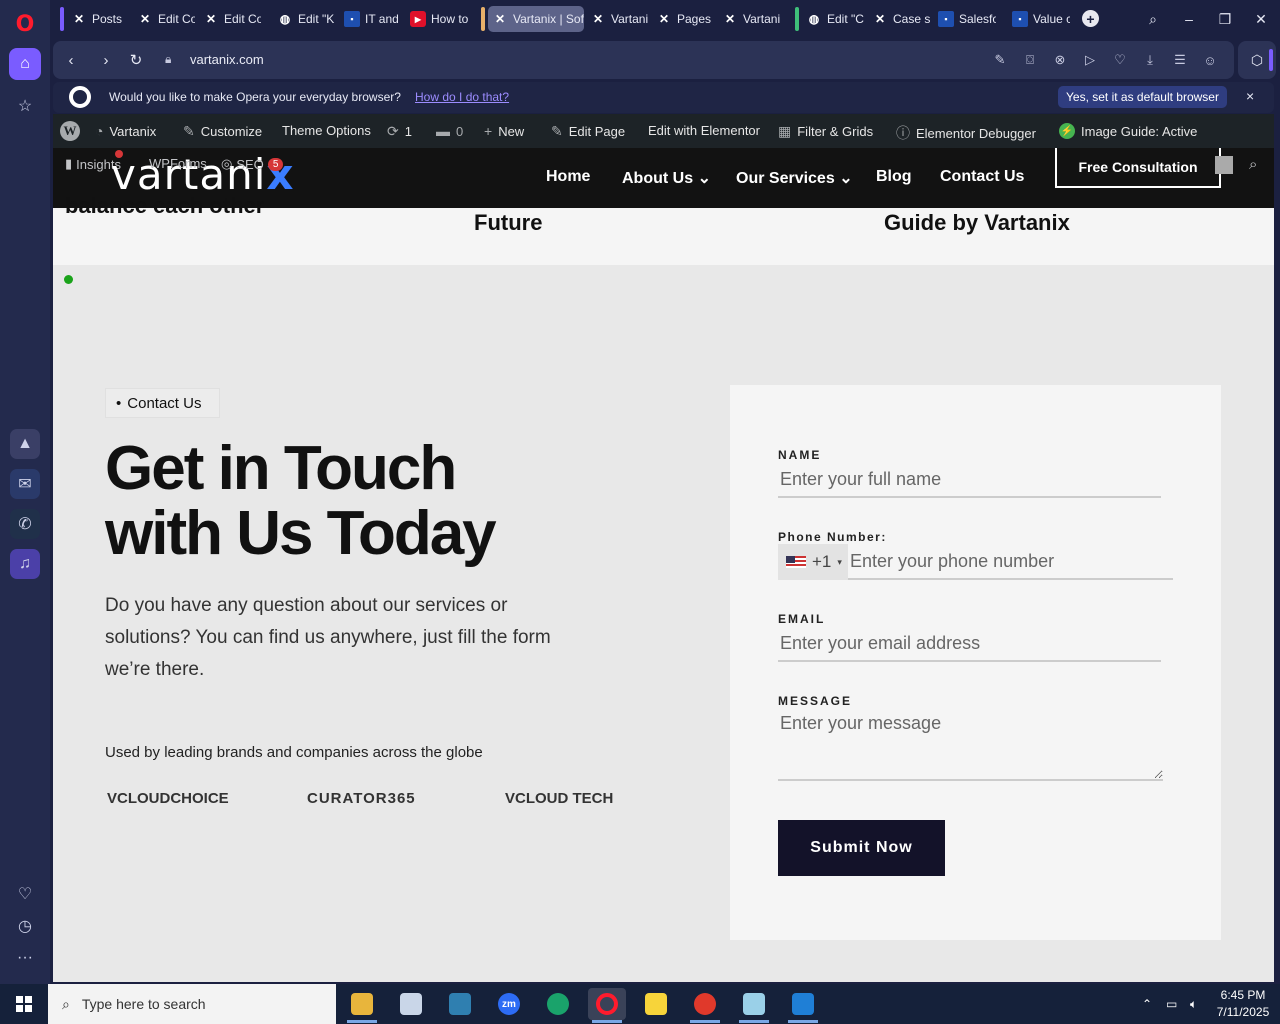 The width and height of the screenshot is (1280, 1024). I want to click on nav-about: About Us ⌄, so click(666, 178).